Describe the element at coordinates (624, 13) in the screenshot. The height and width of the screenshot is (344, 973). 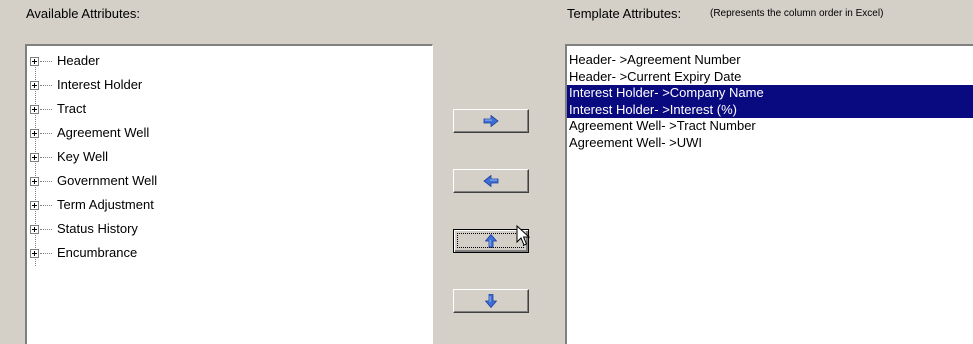
I see `template-attributes-label: Template Attributes:` at that location.